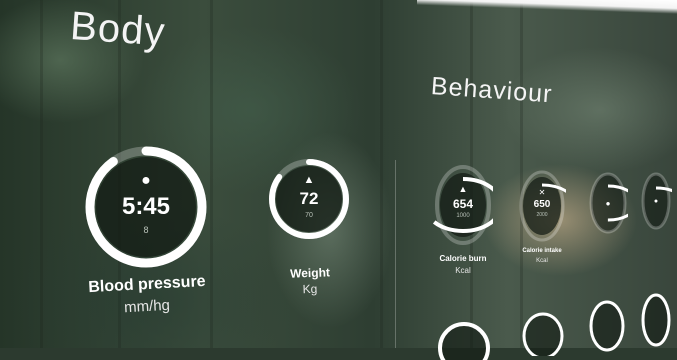 This screenshot has width=677, height=360. Describe the element at coordinates (395, 254) in the screenshot. I see `section-divider` at that location.